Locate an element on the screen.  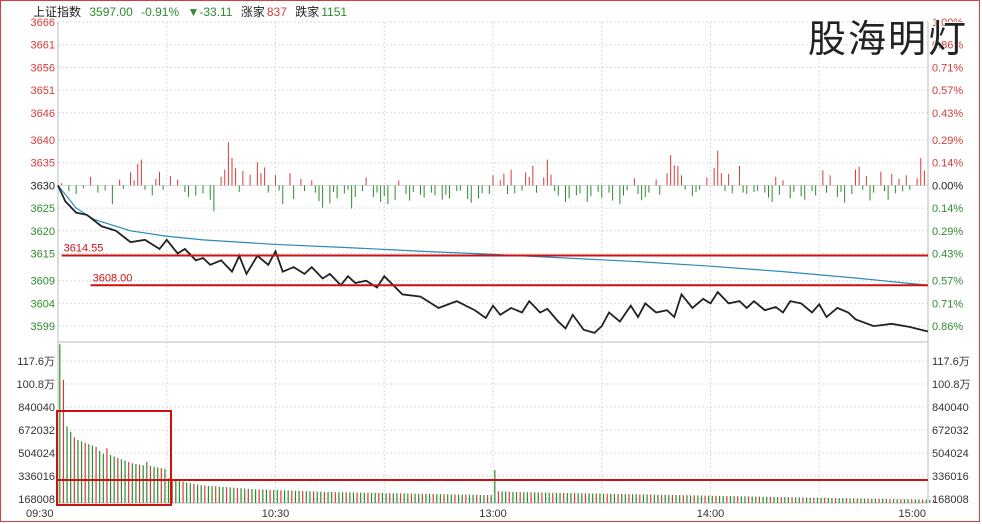
price-tick-label: 3656 is located at coordinates (43, 68).